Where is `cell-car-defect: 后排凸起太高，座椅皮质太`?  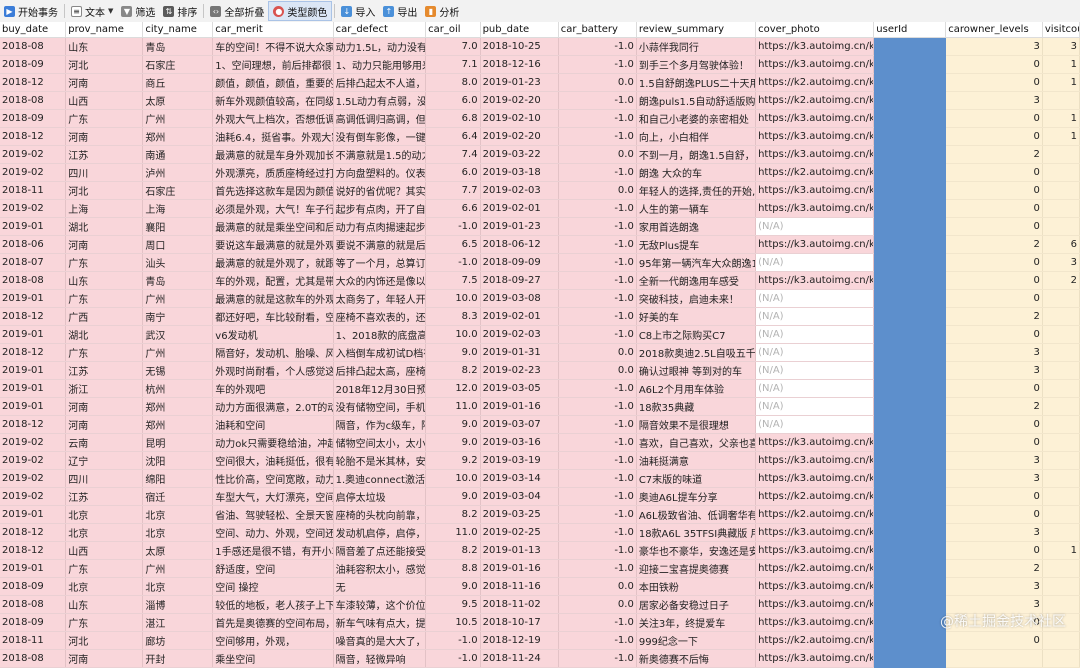
cell-car-defect: 后排凸起太高，座椅皮质太 is located at coordinates (380, 370).